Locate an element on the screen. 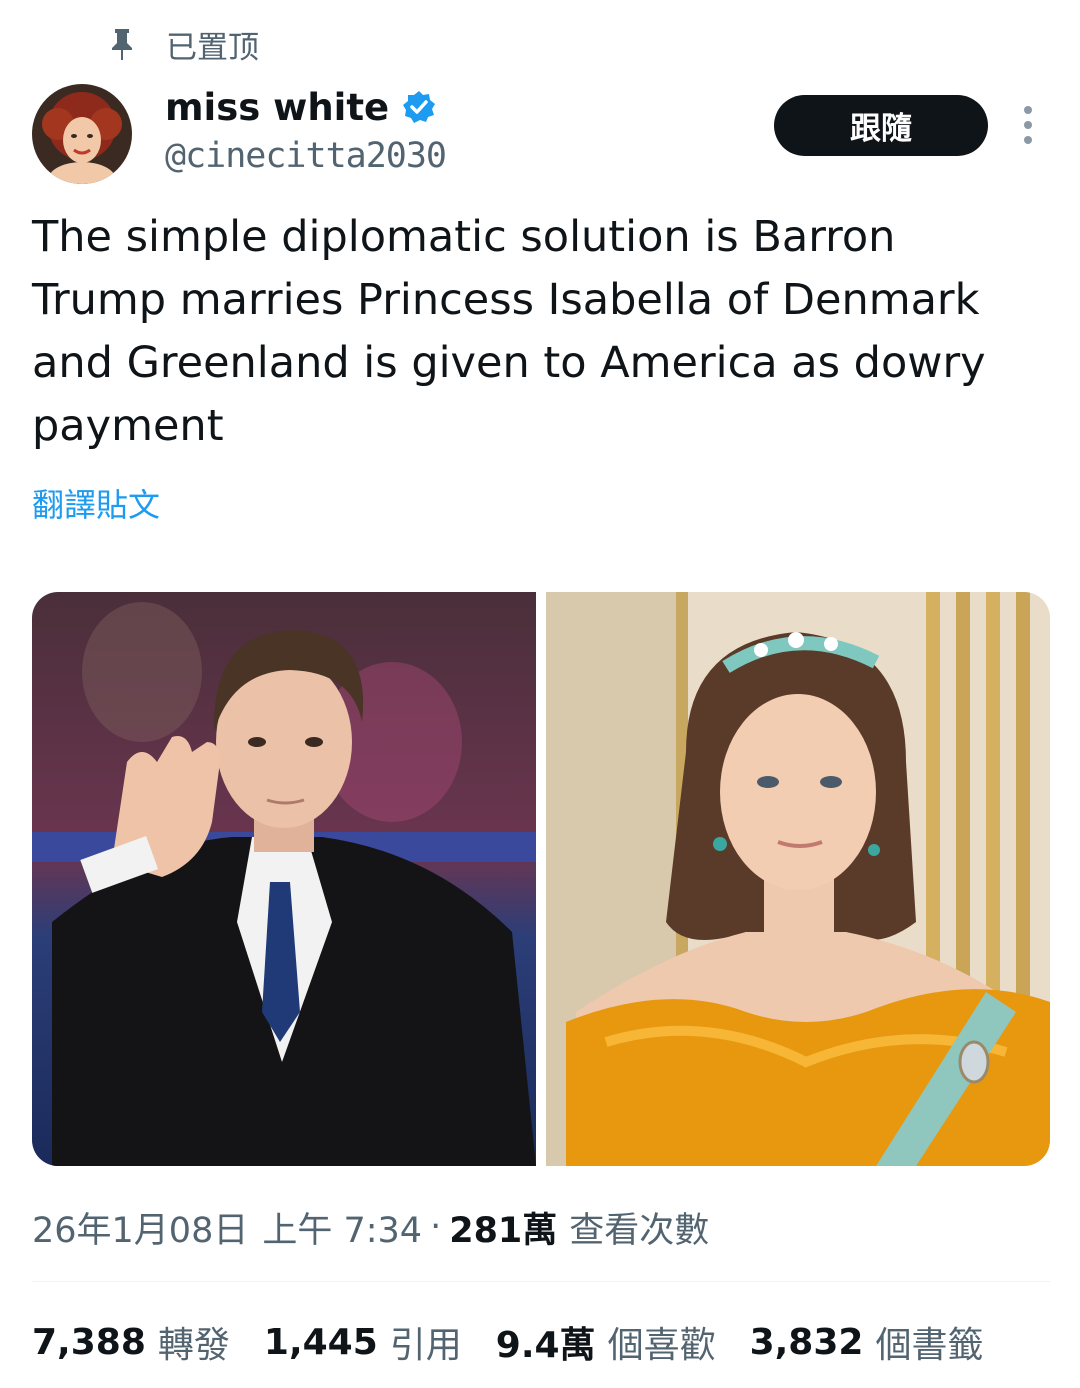 Image resolution: width=1080 pixels, height=1388 pixels. retweets-count: 7,388 is located at coordinates (89, 1342).